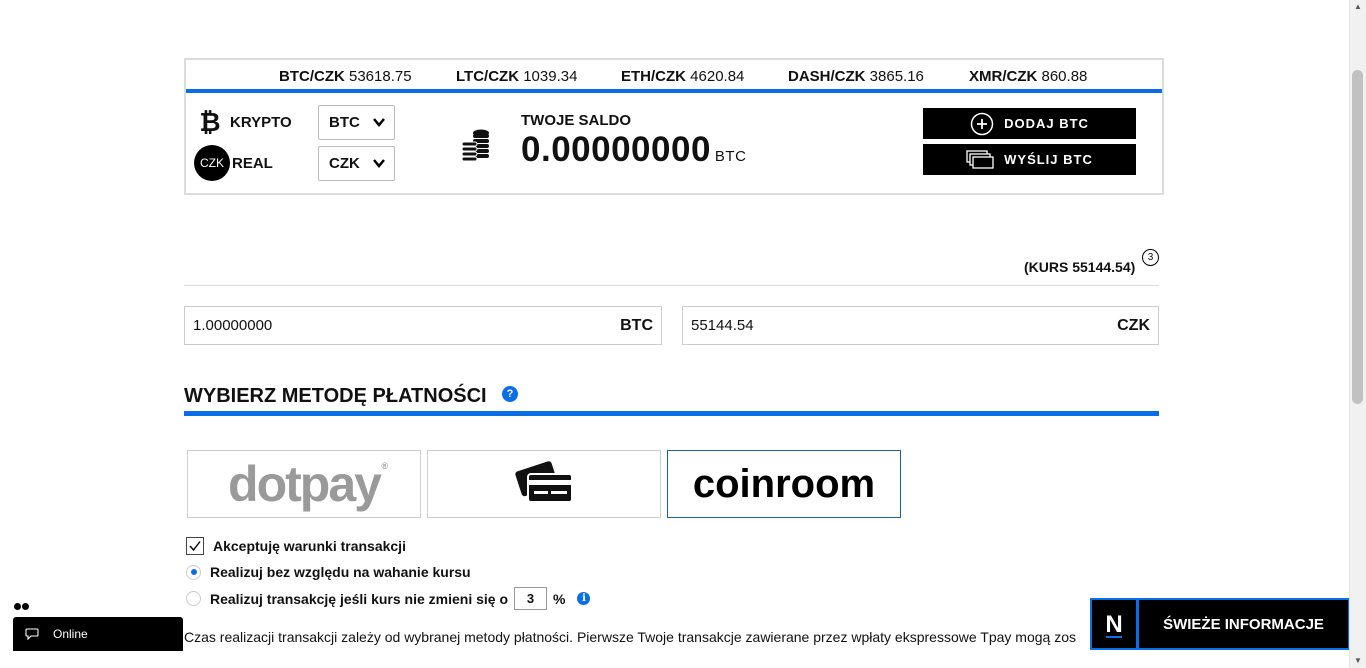 The image size is (1366, 668). What do you see at coordinates (550, 76) in the screenshot?
I see `ticker-rate: 1039.34` at bounding box center [550, 76].